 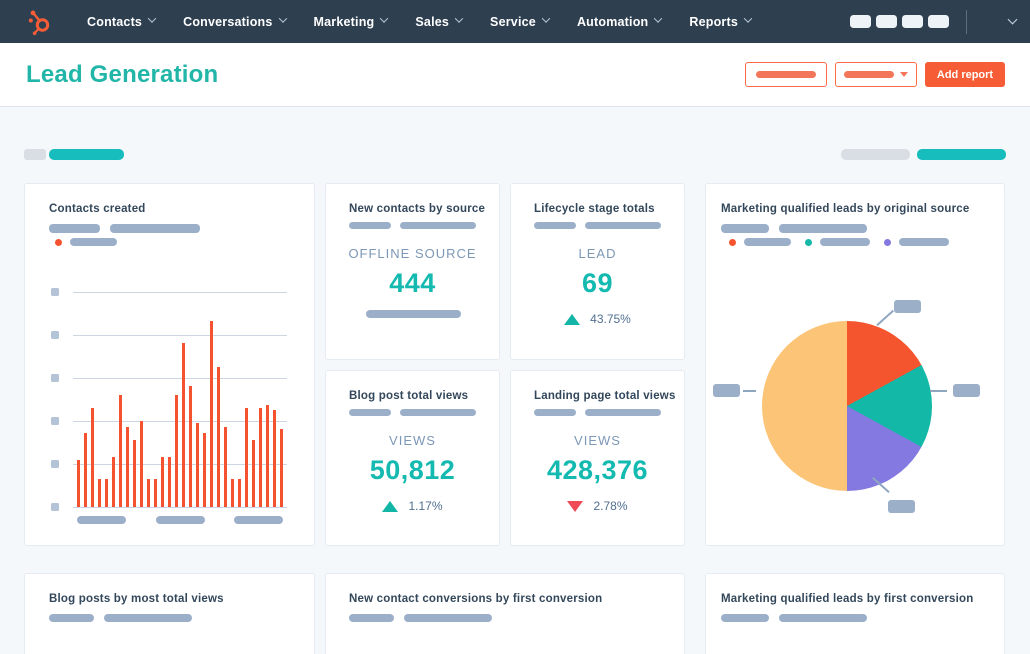 I want to click on dashboard-actions-button, so click(x=786, y=74).